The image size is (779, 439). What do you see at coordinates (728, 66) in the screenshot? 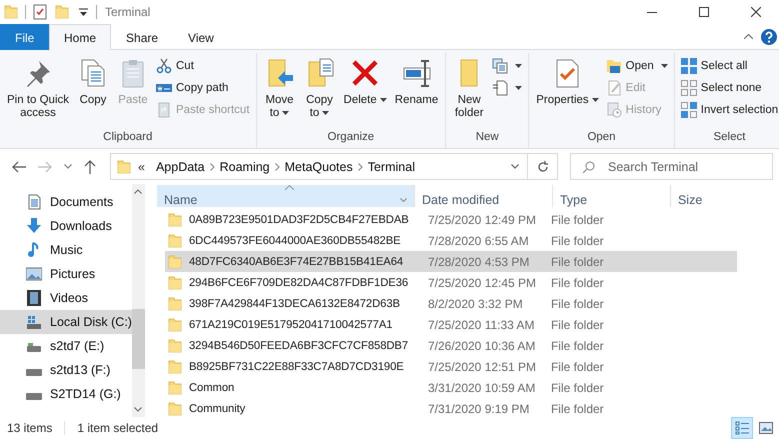
I see `ribbon-button: Select all` at bounding box center [728, 66].